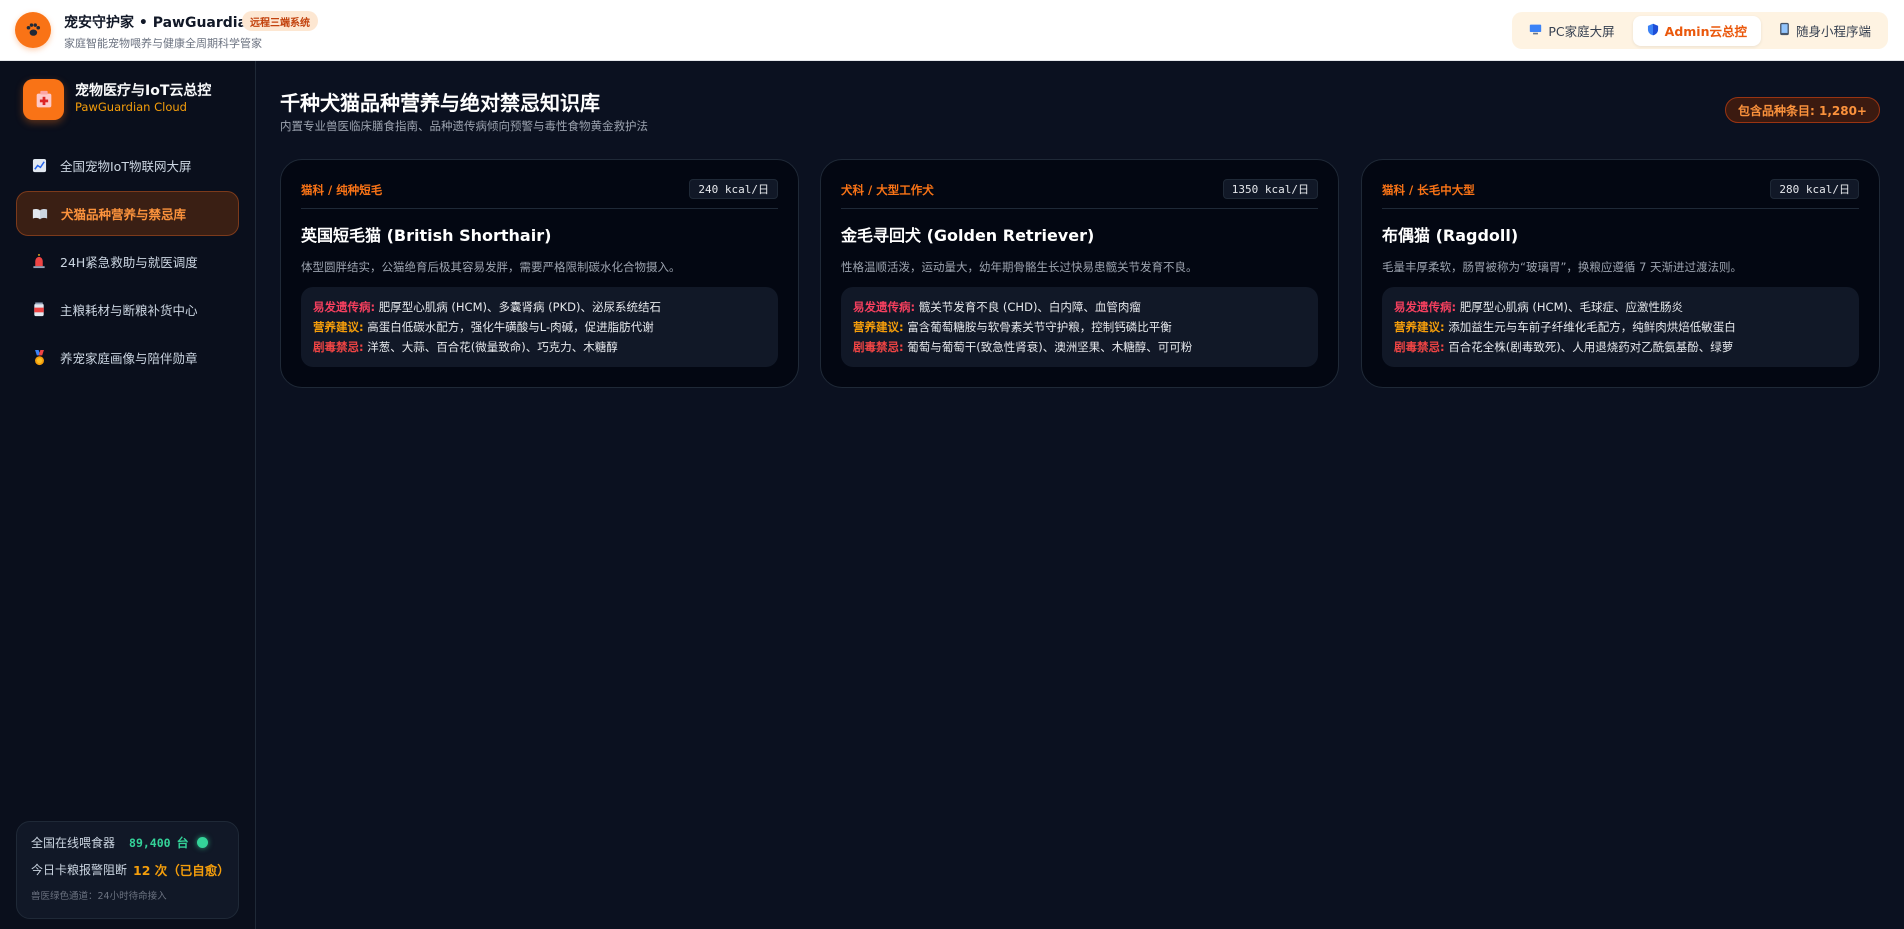 The height and width of the screenshot is (929, 1904). What do you see at coordinates (1039, 327) in the screenshot?
I see `nutrition-text: 富含葡萄糖胺与软骨素关节守护粮，控制钙磷比平衡` at bounding box center [1039, 327].